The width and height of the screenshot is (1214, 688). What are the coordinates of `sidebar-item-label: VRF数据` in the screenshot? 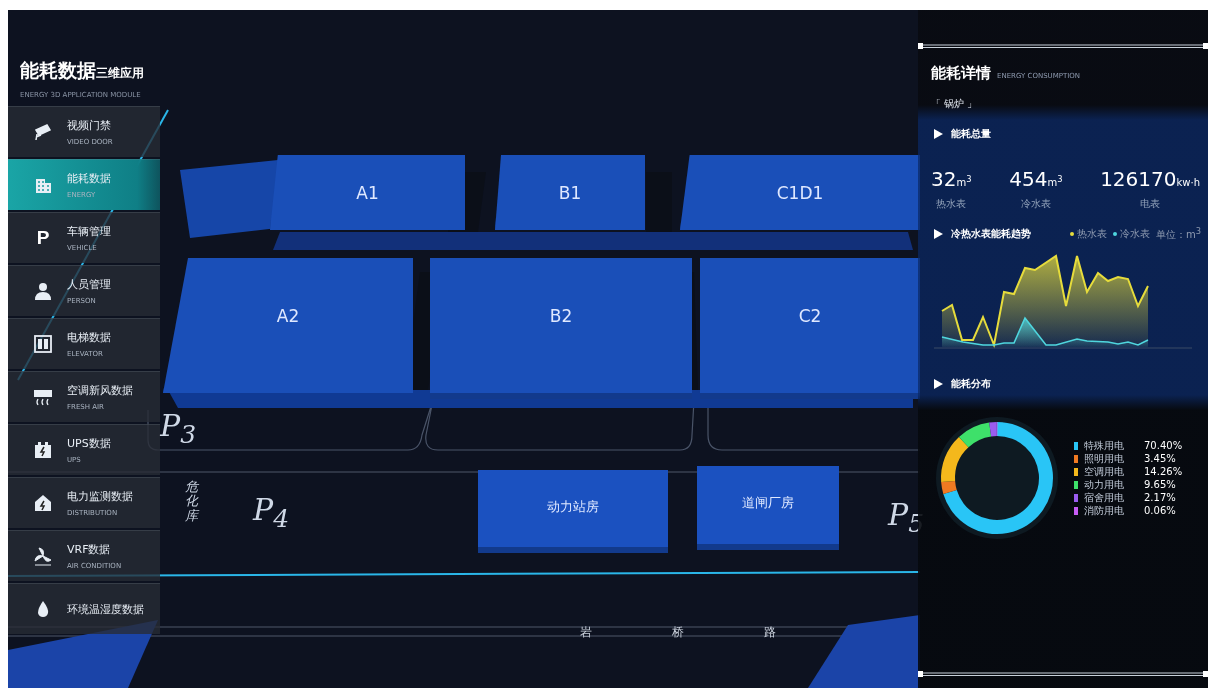 It's located at (89, 549).